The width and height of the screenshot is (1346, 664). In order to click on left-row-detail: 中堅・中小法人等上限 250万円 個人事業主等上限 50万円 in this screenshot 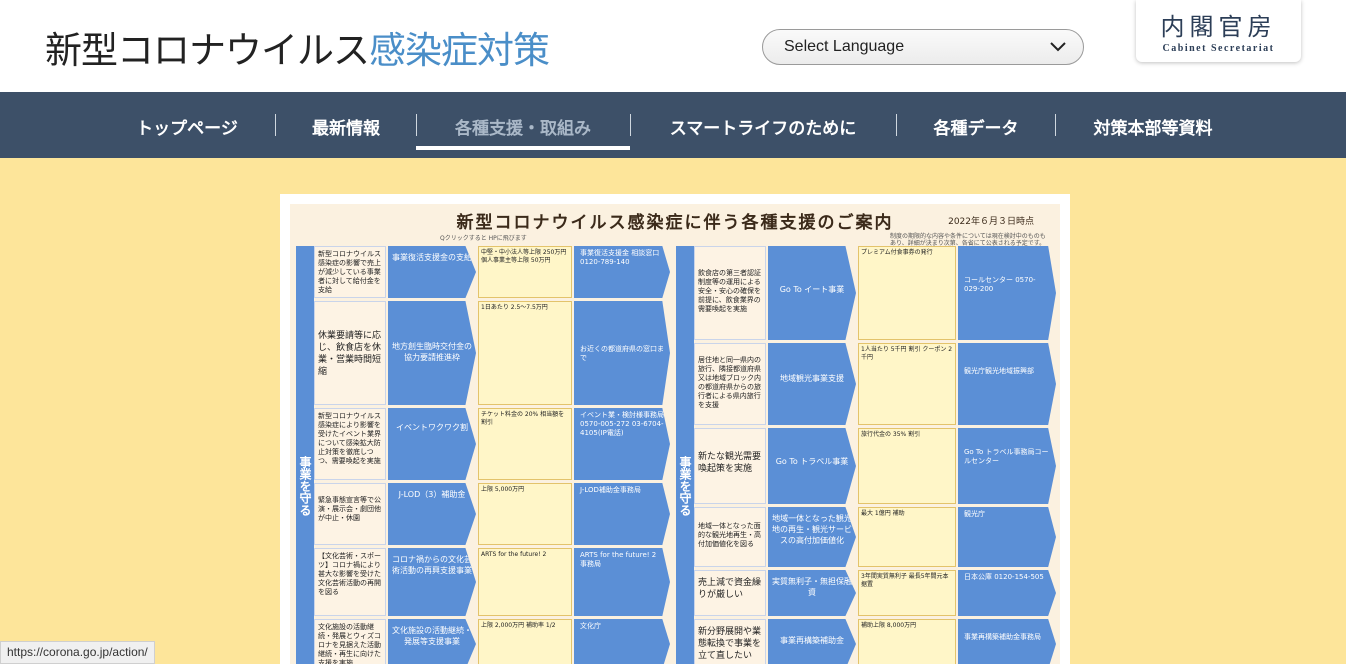, I will do `click(525, 272)`.